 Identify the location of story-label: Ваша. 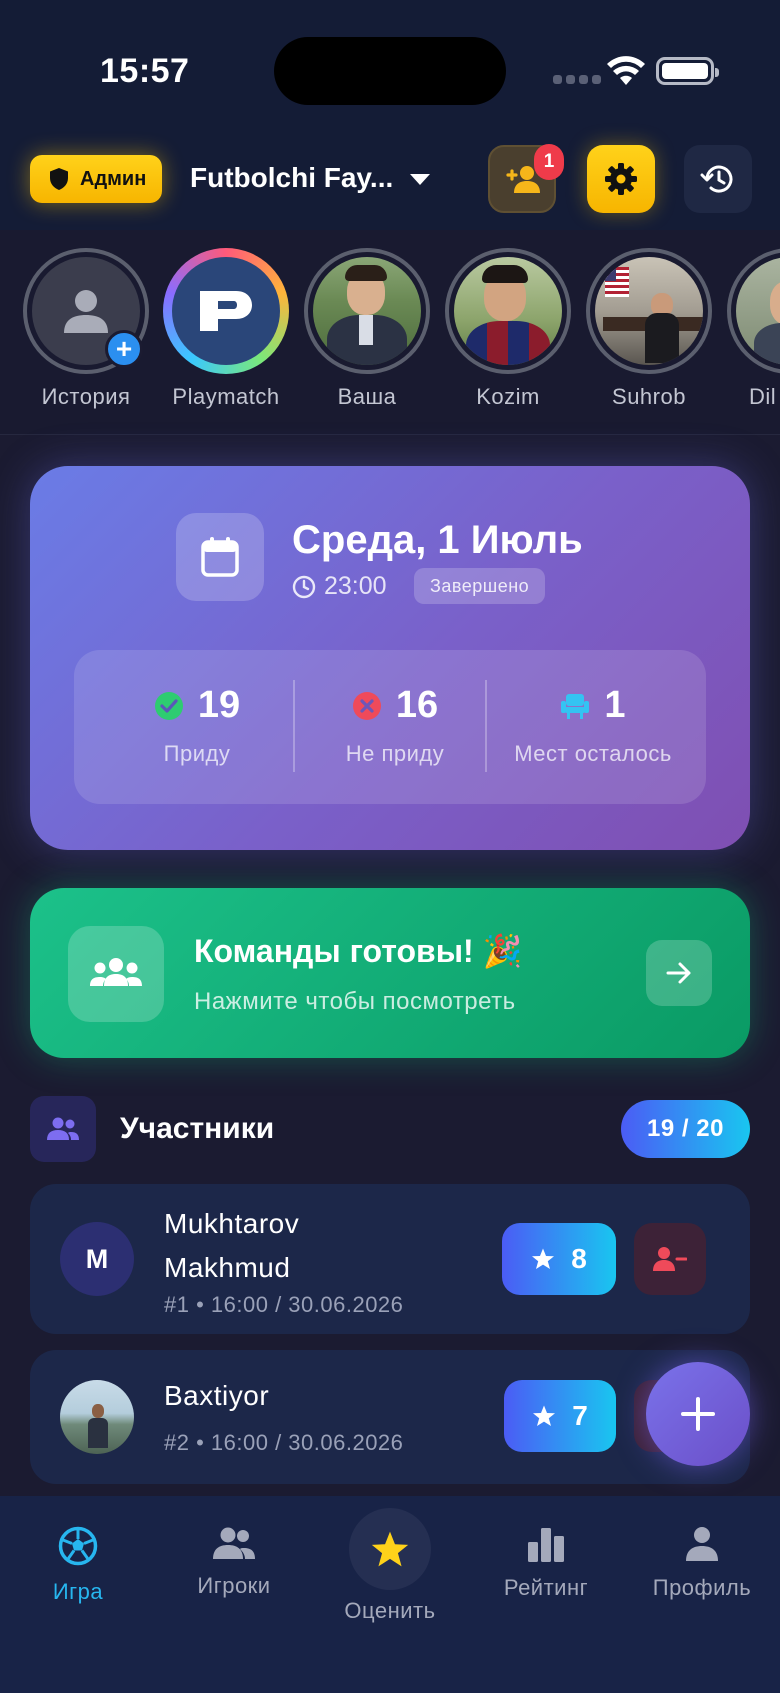
(367, 396).